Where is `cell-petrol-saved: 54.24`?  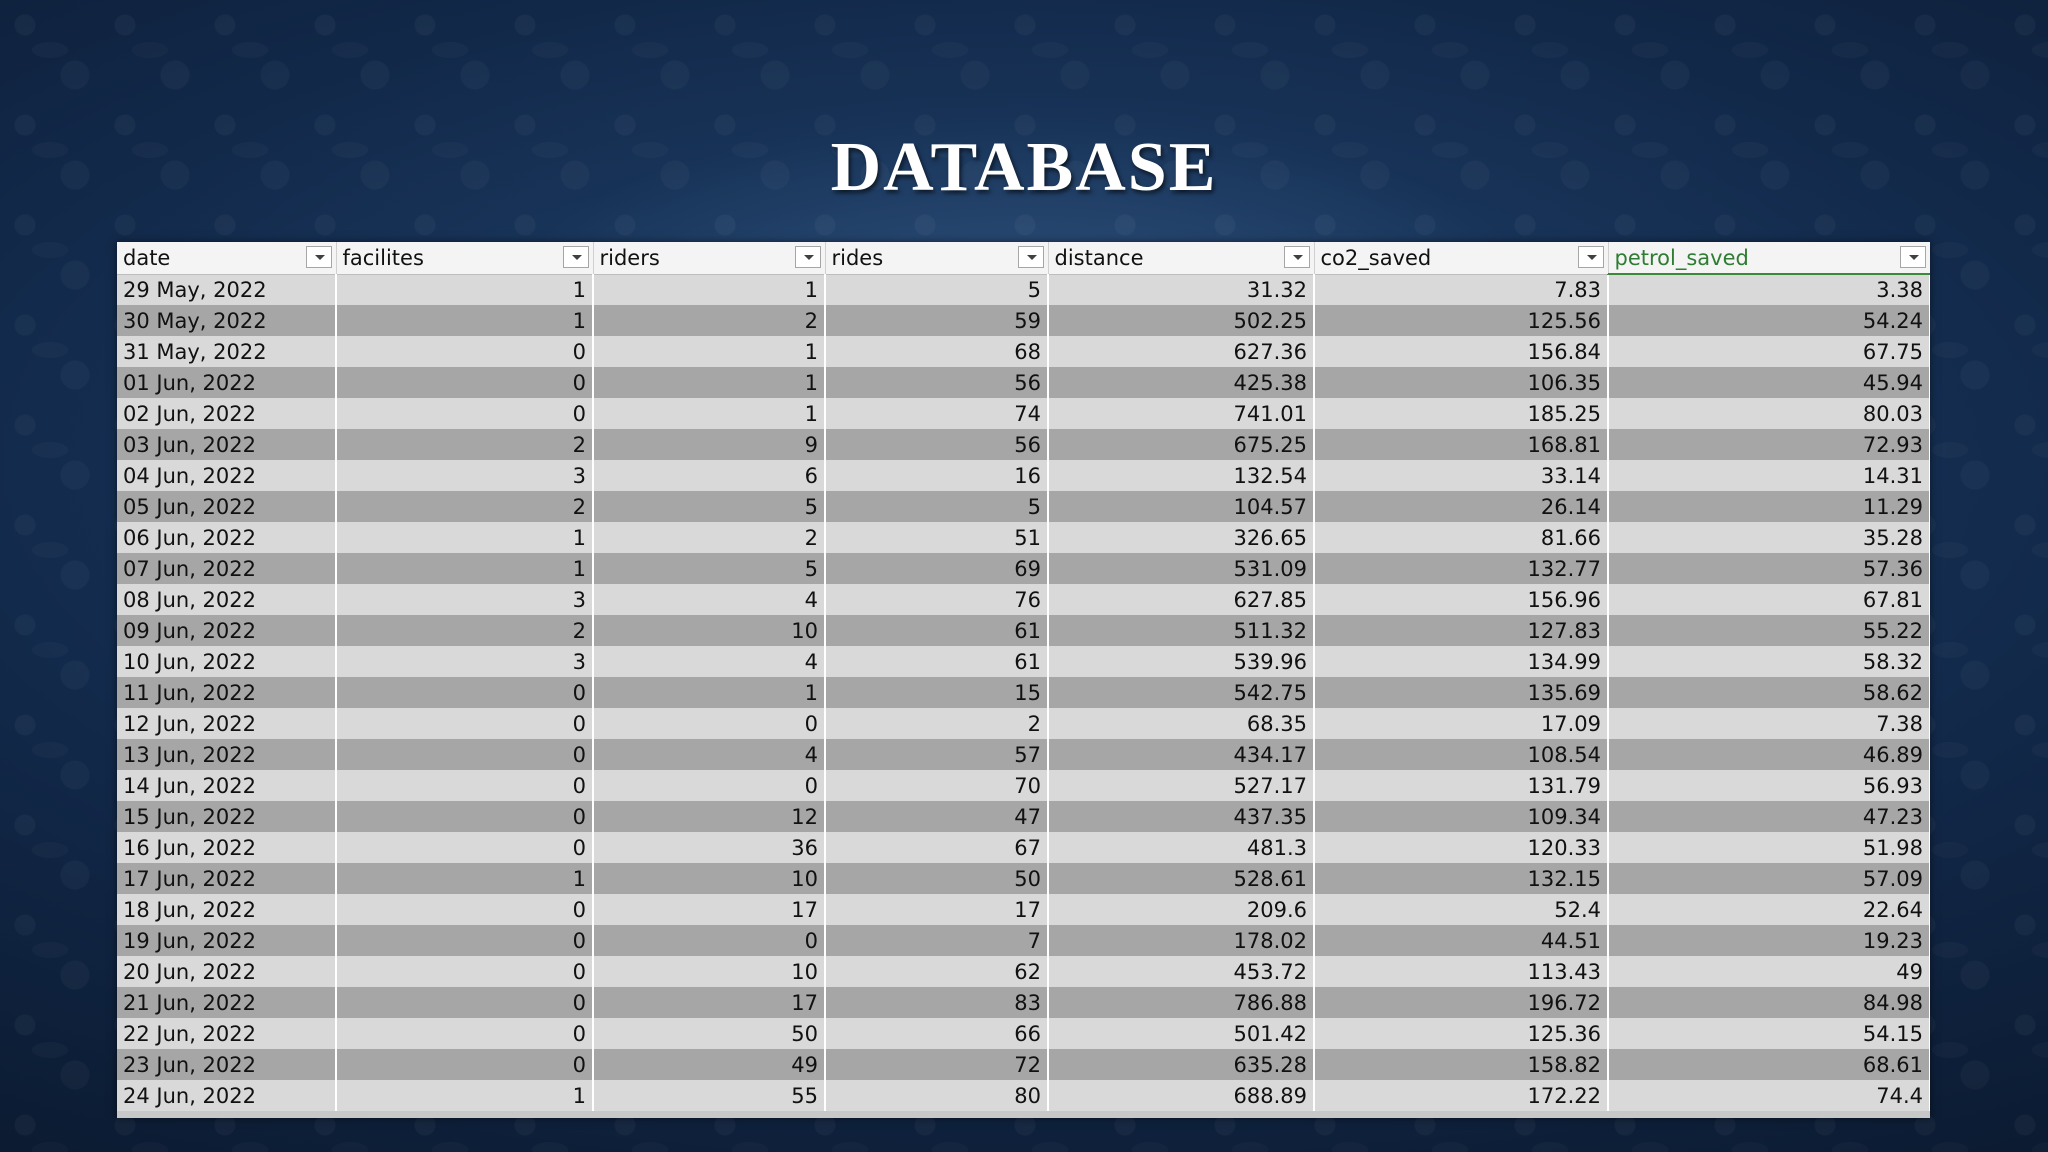 cell-petrol-saved: 54.24 is located at coordinates (1769, 320).